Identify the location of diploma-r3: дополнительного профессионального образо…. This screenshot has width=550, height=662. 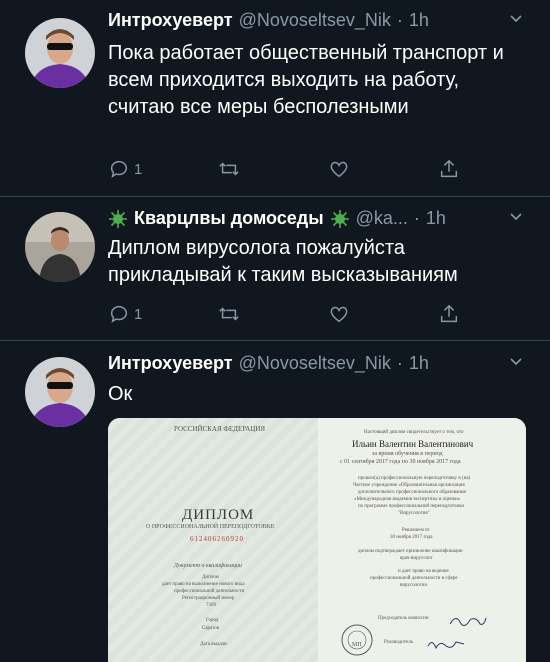
(412, 492).